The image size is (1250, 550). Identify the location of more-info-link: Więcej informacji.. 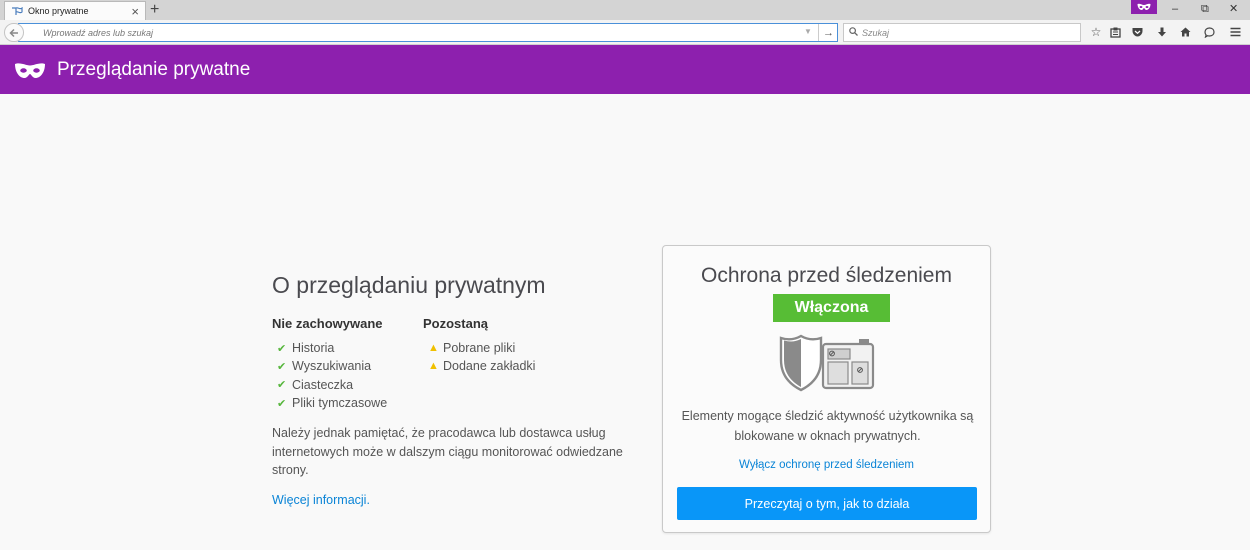
(321, 500).